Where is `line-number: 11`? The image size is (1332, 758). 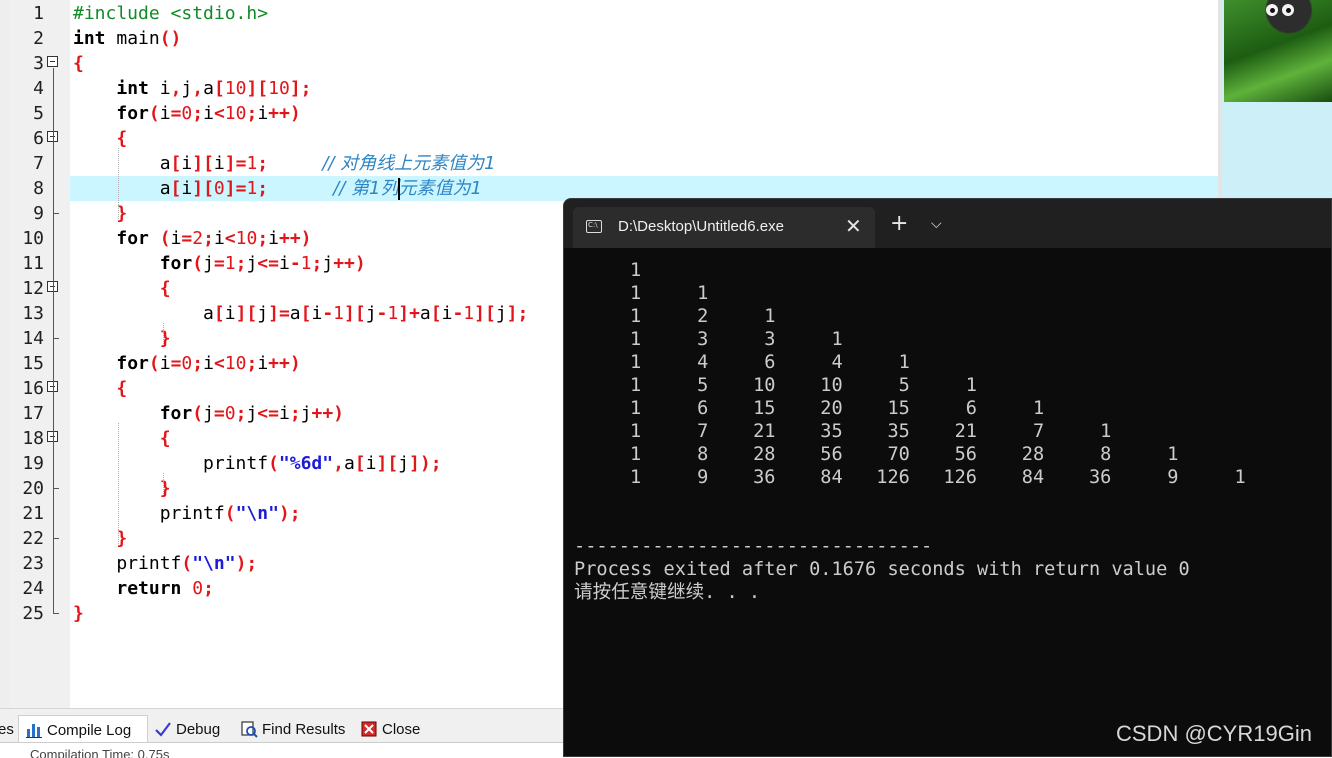 line-number: 11 is located at coordinates (33, 263).